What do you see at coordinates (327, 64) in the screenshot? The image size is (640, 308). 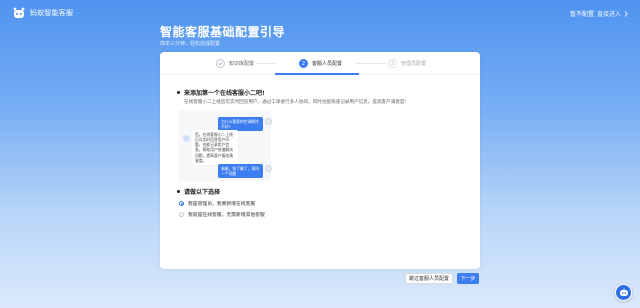 I see `step-label: 客服人员配置` at bounding box center [327, 64].